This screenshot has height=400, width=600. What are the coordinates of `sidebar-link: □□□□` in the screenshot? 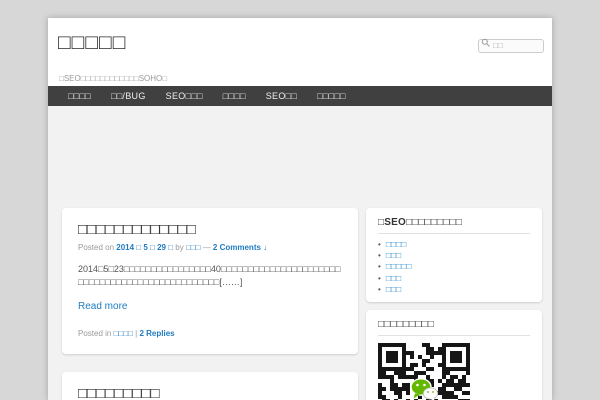 It's located at (396, 244).